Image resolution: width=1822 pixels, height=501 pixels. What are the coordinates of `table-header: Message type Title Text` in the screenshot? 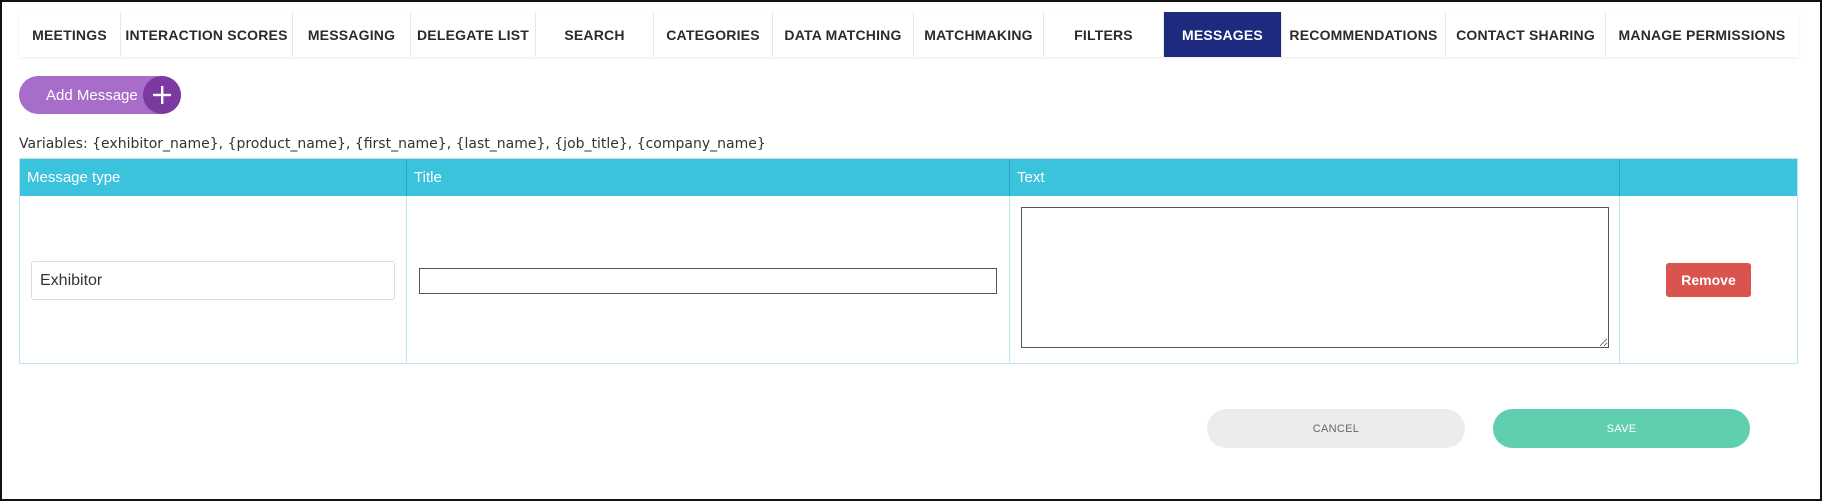 It's located at (908, 177).